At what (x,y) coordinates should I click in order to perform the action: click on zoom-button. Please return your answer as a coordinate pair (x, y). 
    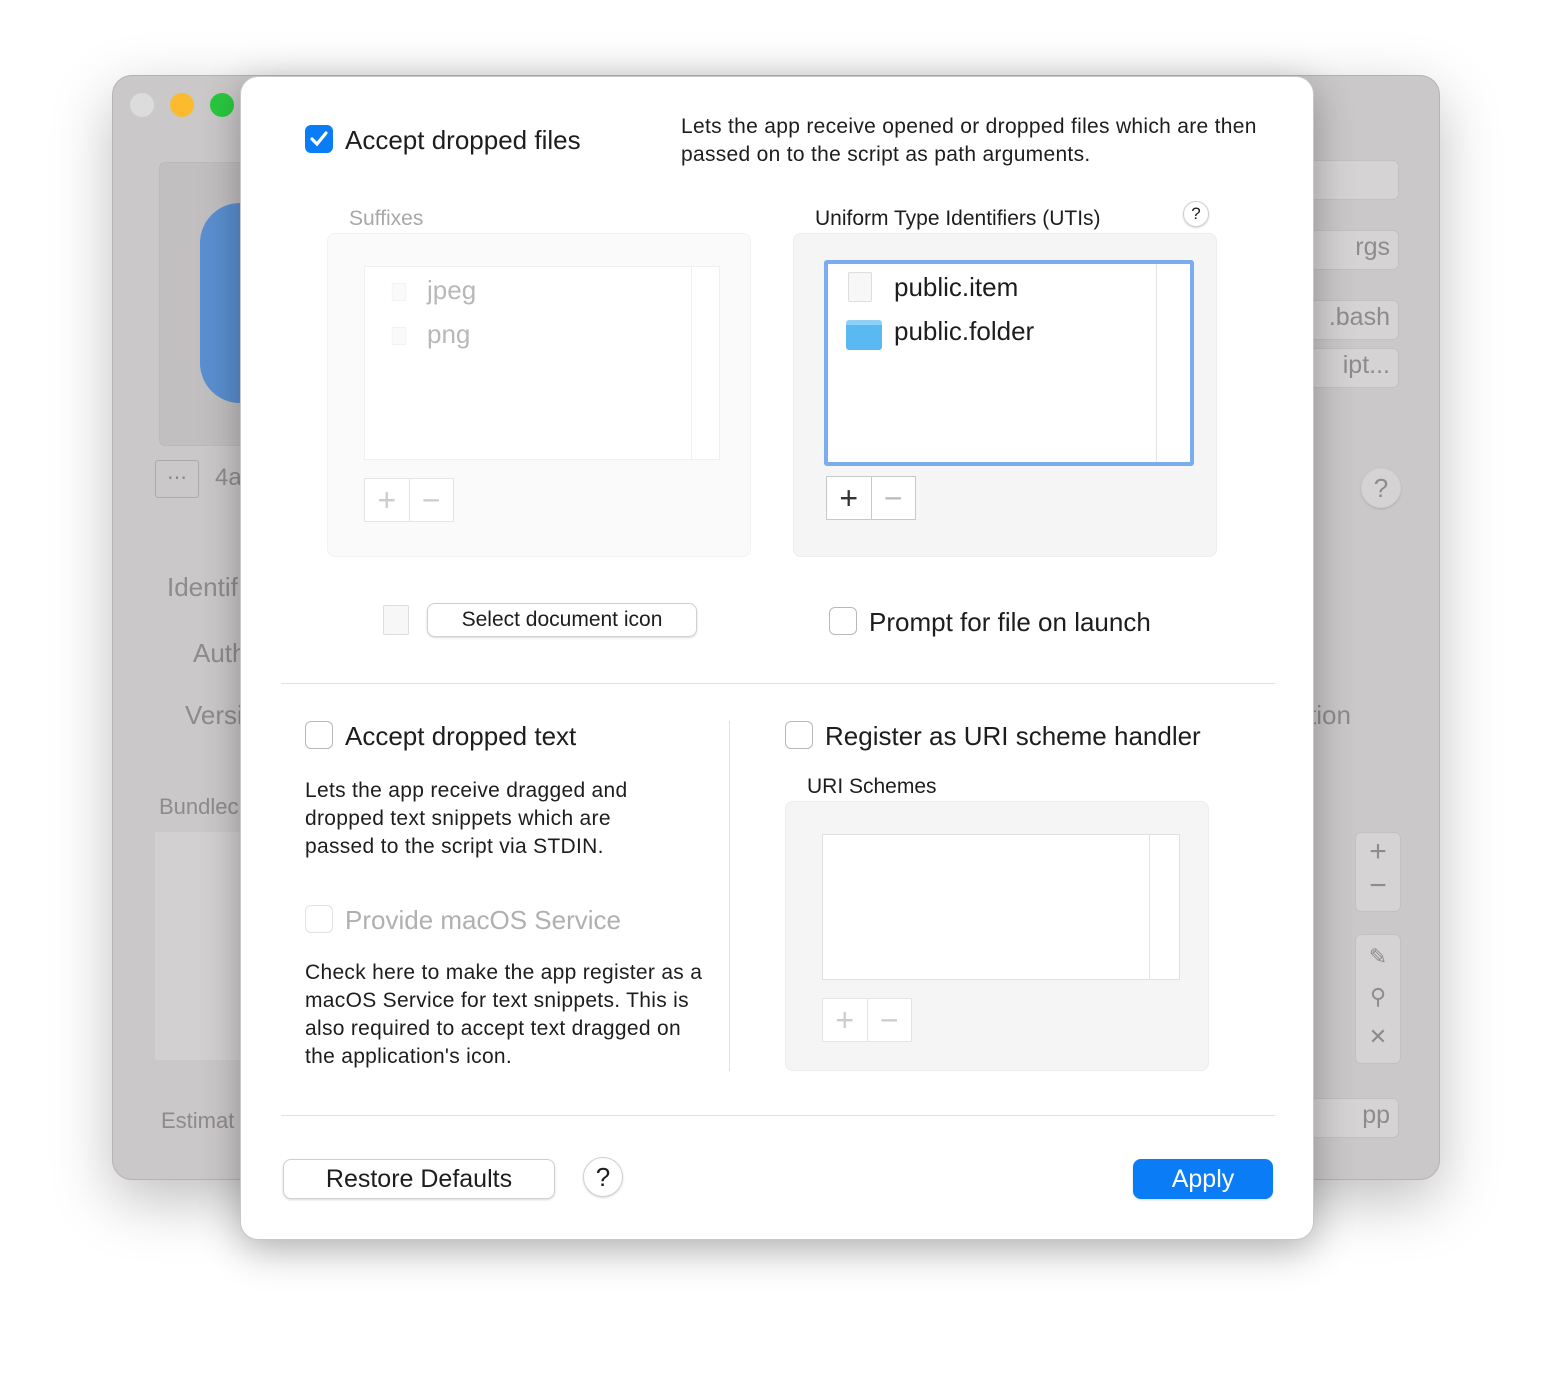
    Looking at the image, I should click on (222, 105).